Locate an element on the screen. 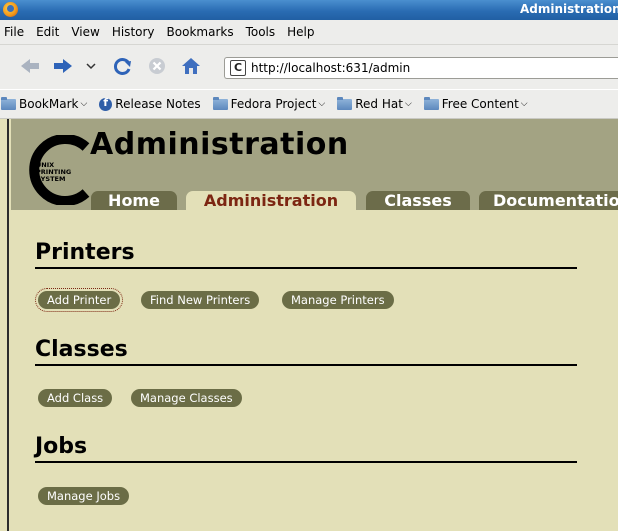  stop-icon is located at coordinates (157, 66).